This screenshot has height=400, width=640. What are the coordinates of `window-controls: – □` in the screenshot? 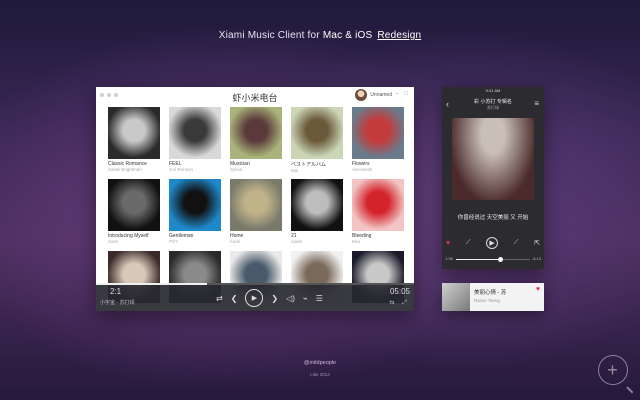 It's located at (402, 94).